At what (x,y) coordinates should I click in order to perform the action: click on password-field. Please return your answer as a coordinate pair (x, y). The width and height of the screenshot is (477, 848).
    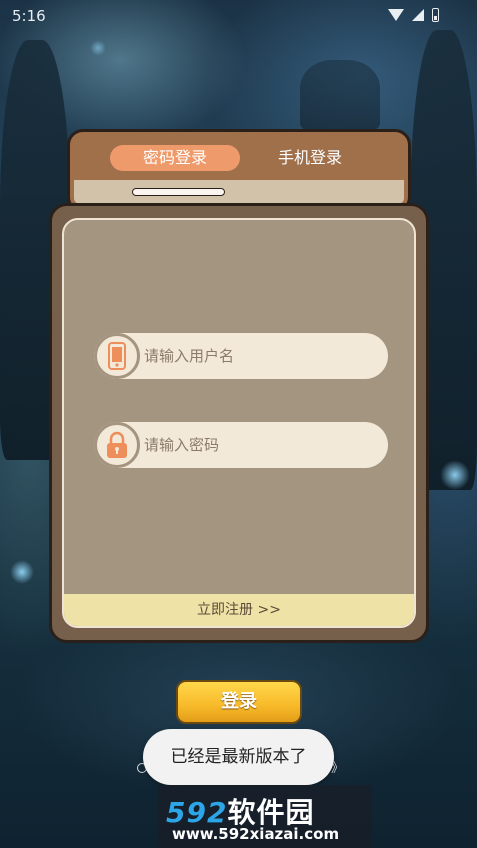
    Looking at the image, I should click on (241, 445).